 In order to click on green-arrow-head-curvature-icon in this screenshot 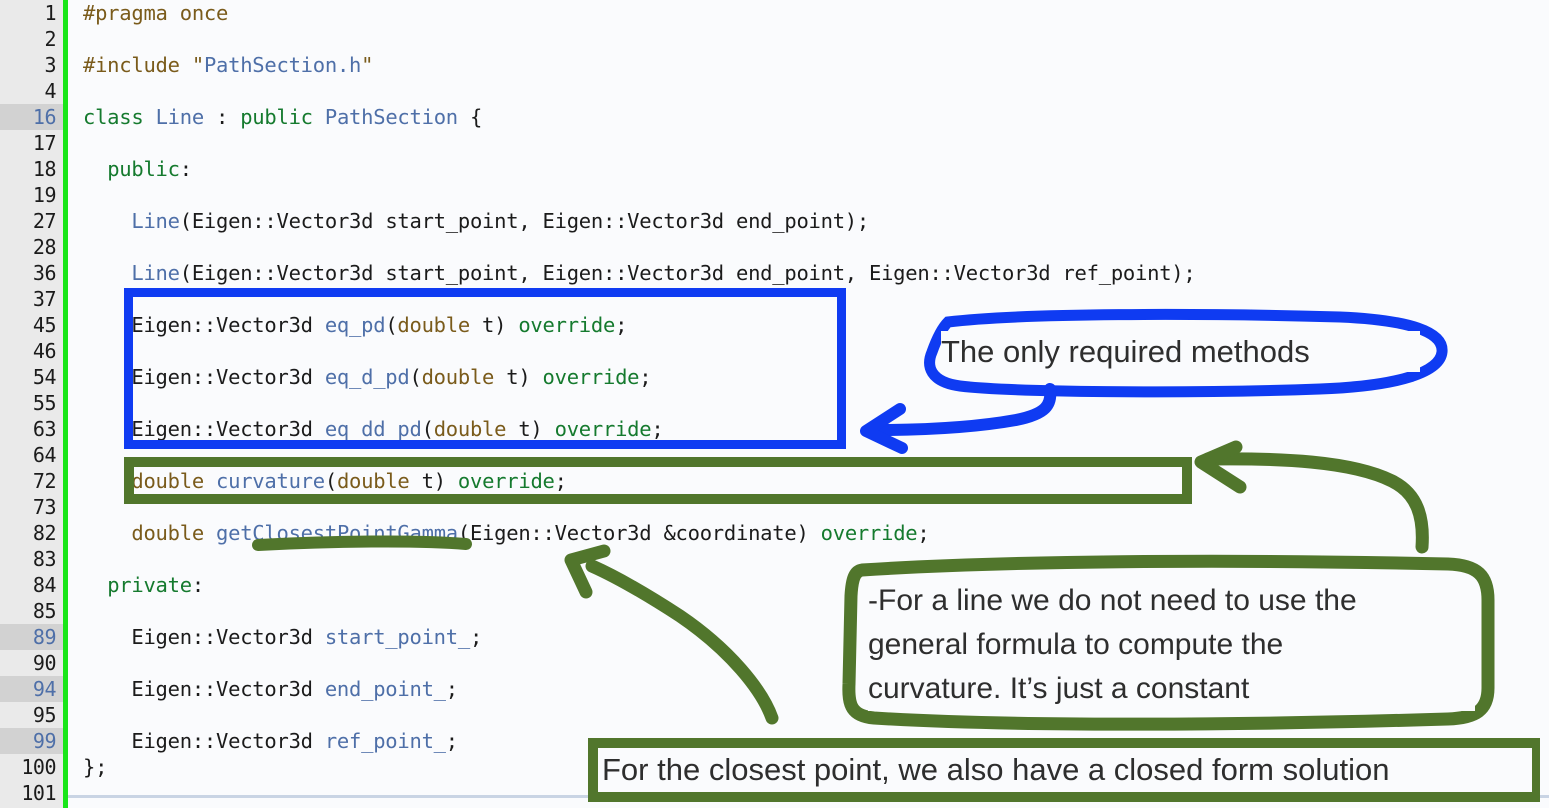, I will do `click(1220, 467)`.